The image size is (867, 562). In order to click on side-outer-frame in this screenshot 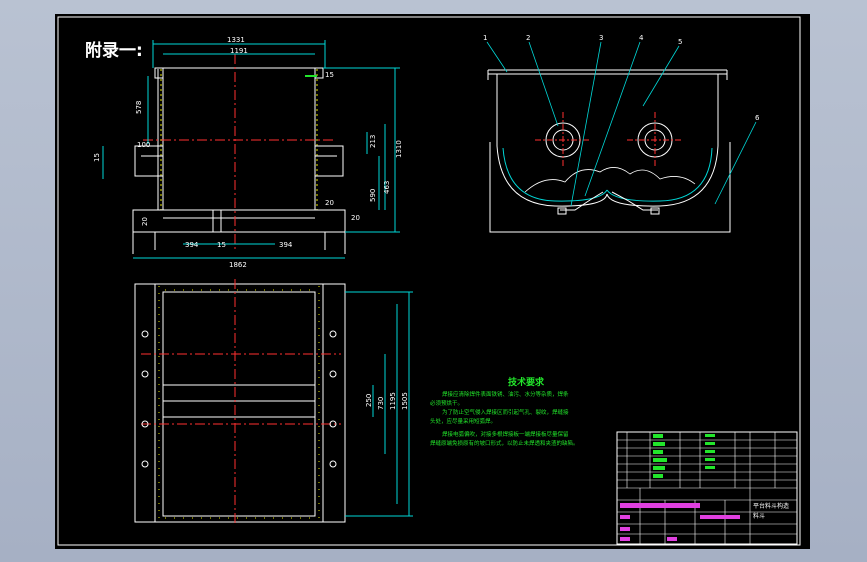, I will do `click(610, 187)`.